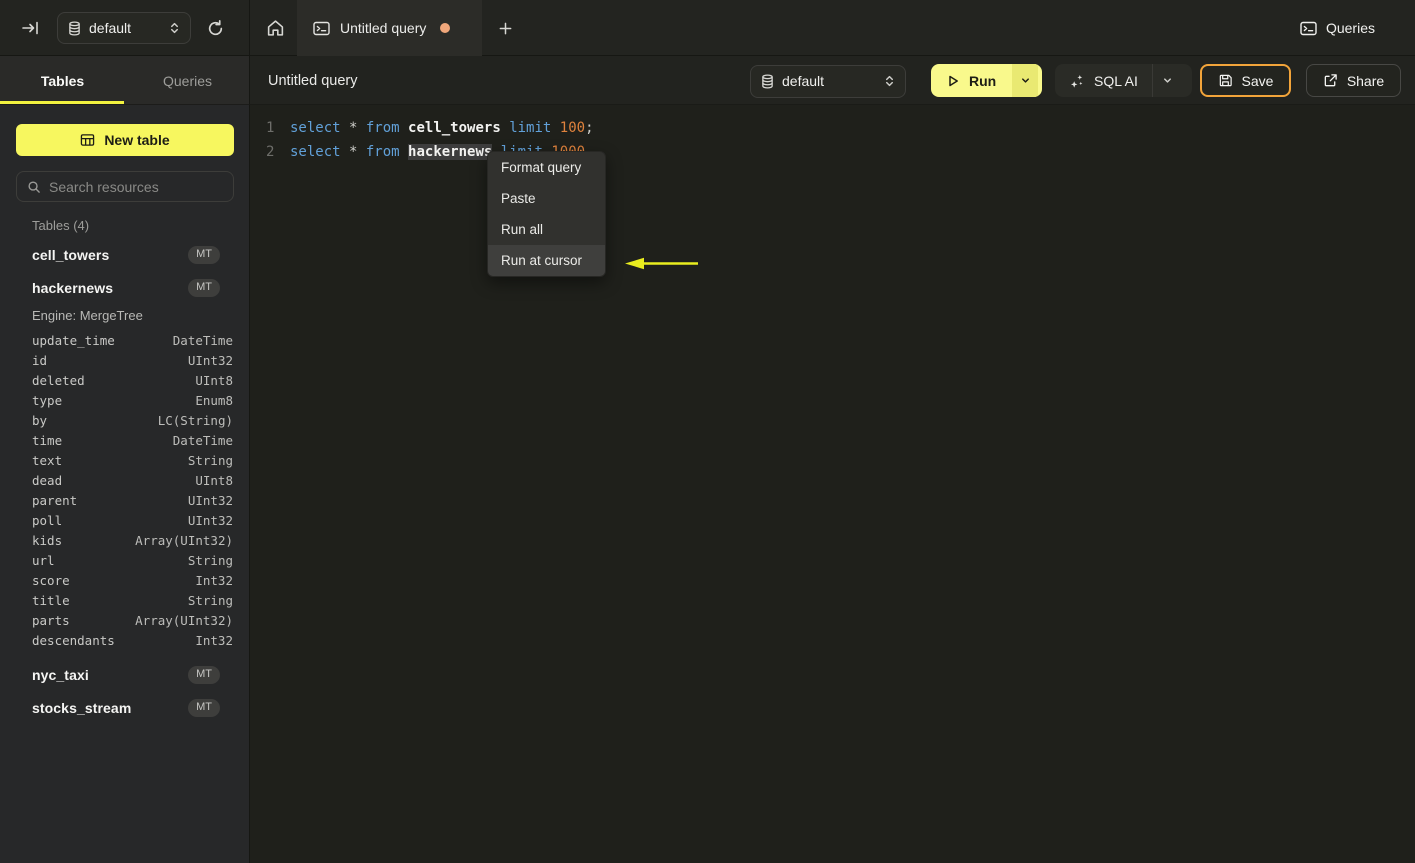 Image resolution: width=1415 pixels, height=863 pixels. Describe the element at coordinates (828, 81) in the screenshot. I see `editor-database-selector: default` at that location.